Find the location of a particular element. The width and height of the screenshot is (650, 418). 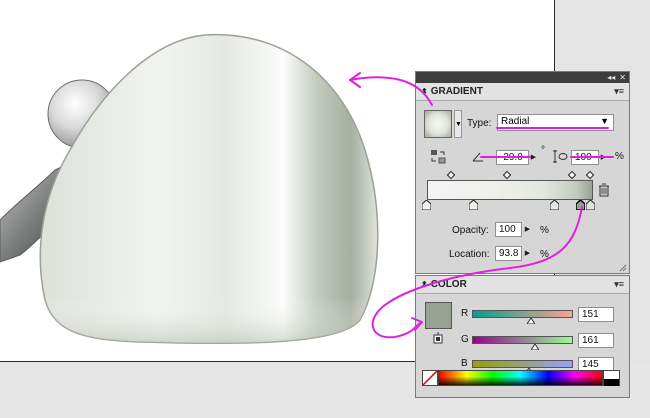

color-panel: ⬍ COLOR ▾≡ R 151 G 161 B 145 is located at coordinates (522, 336).